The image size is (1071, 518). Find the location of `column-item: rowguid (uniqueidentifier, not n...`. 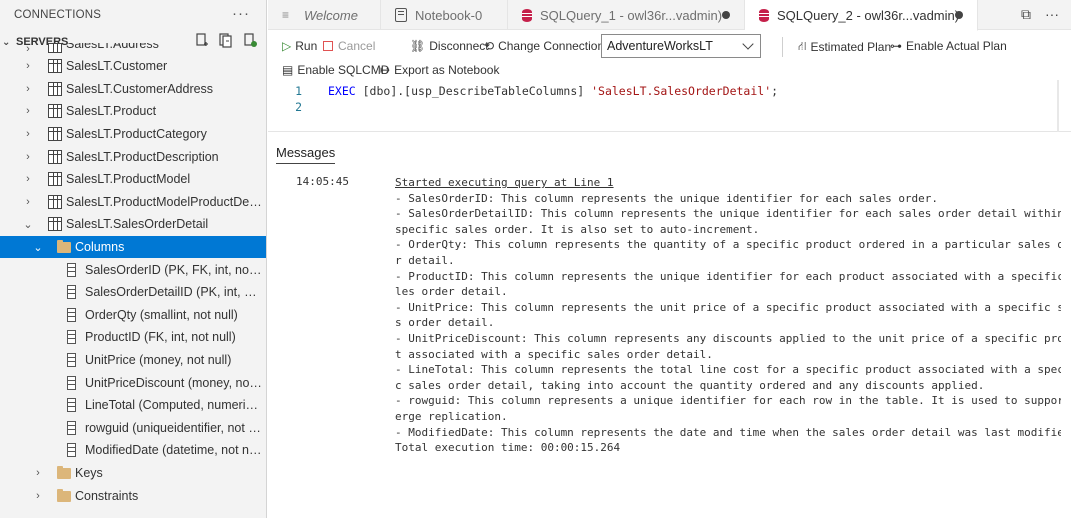

column-item: rowguid (uniqueidentifier, not n... is located at coordinates (133, 428).